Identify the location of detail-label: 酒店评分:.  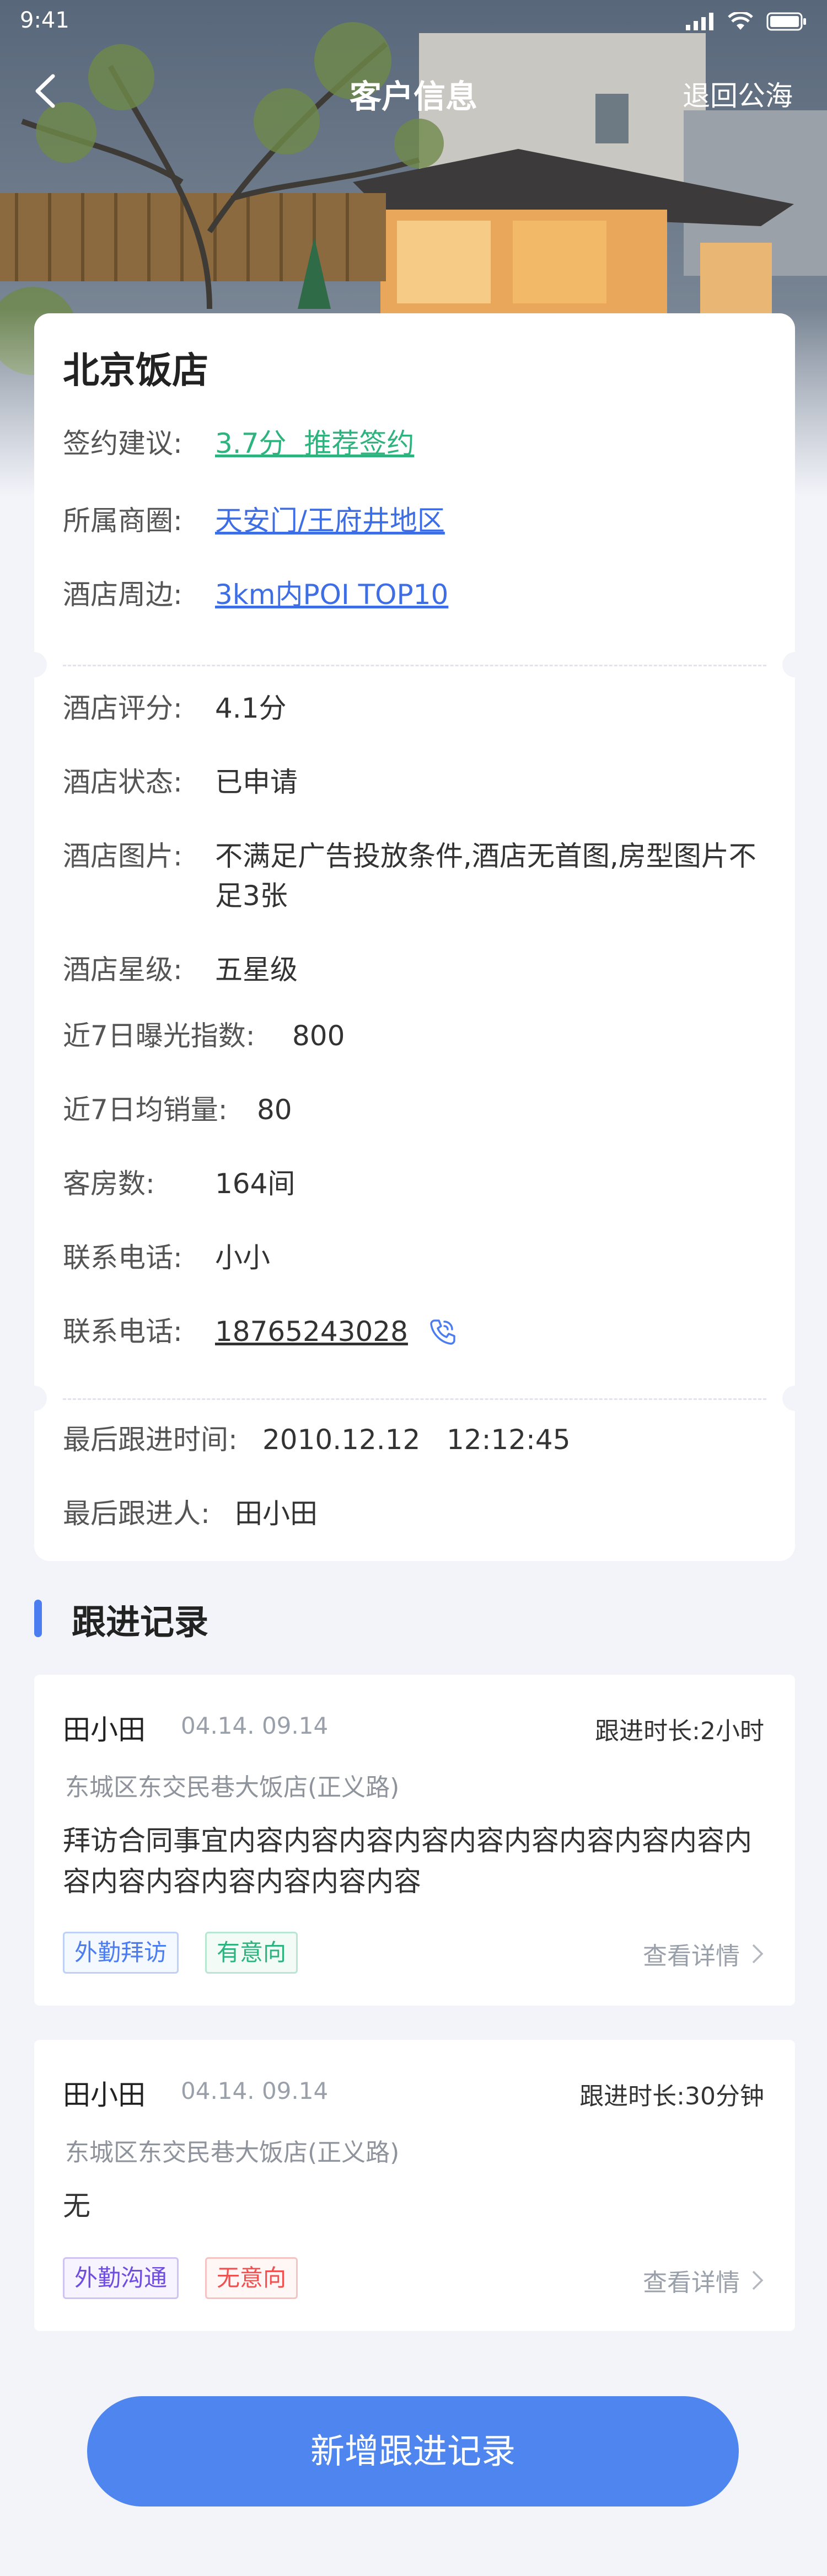
(123, 708).